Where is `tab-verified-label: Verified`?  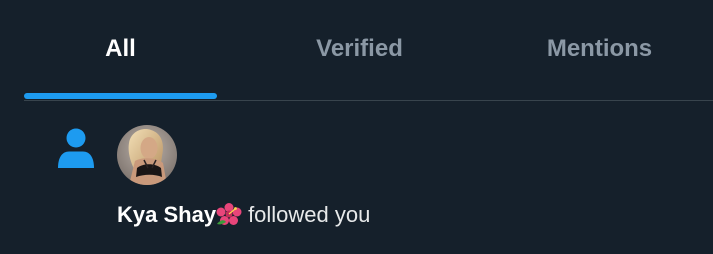
tab-verified-label: Verified is located at coordinates (359, 48).